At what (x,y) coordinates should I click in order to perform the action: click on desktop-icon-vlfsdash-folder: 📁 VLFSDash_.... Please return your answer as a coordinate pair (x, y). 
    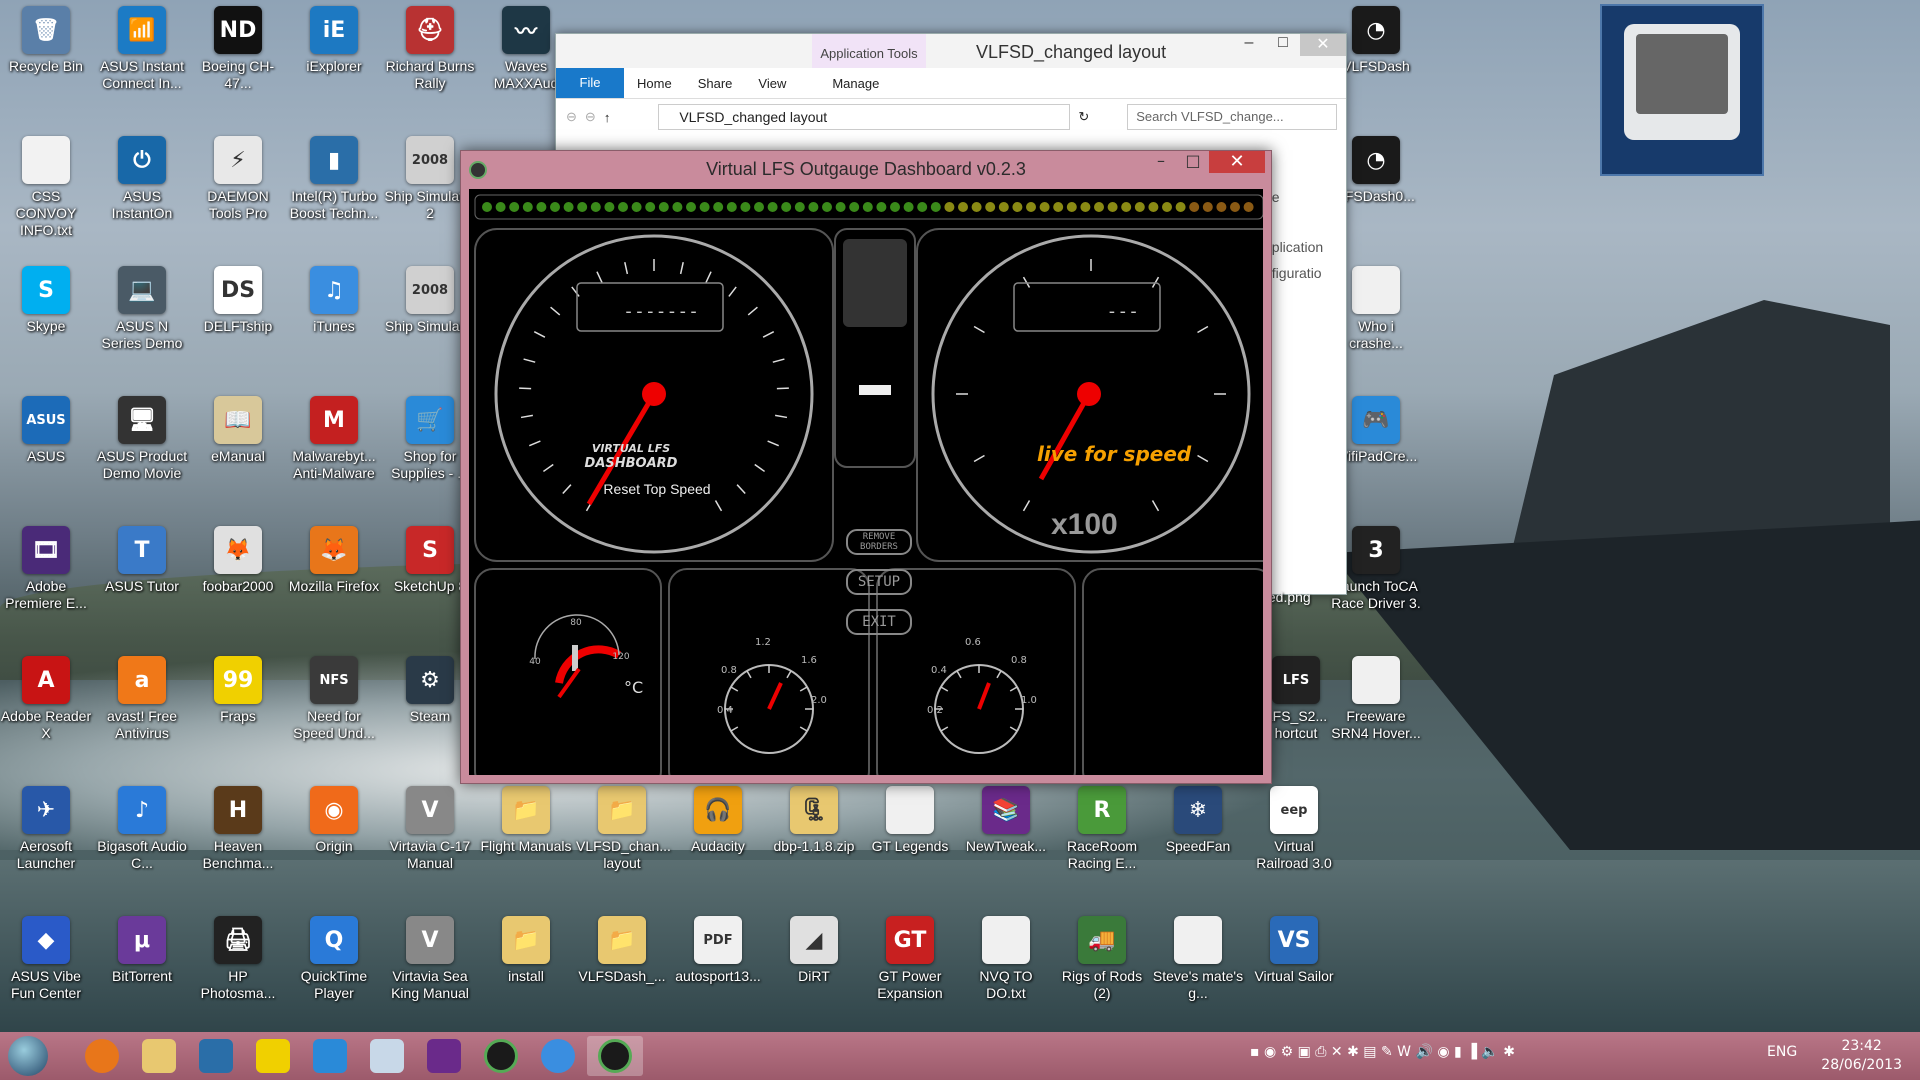
    Looking at the image, I should click on (622, 947).